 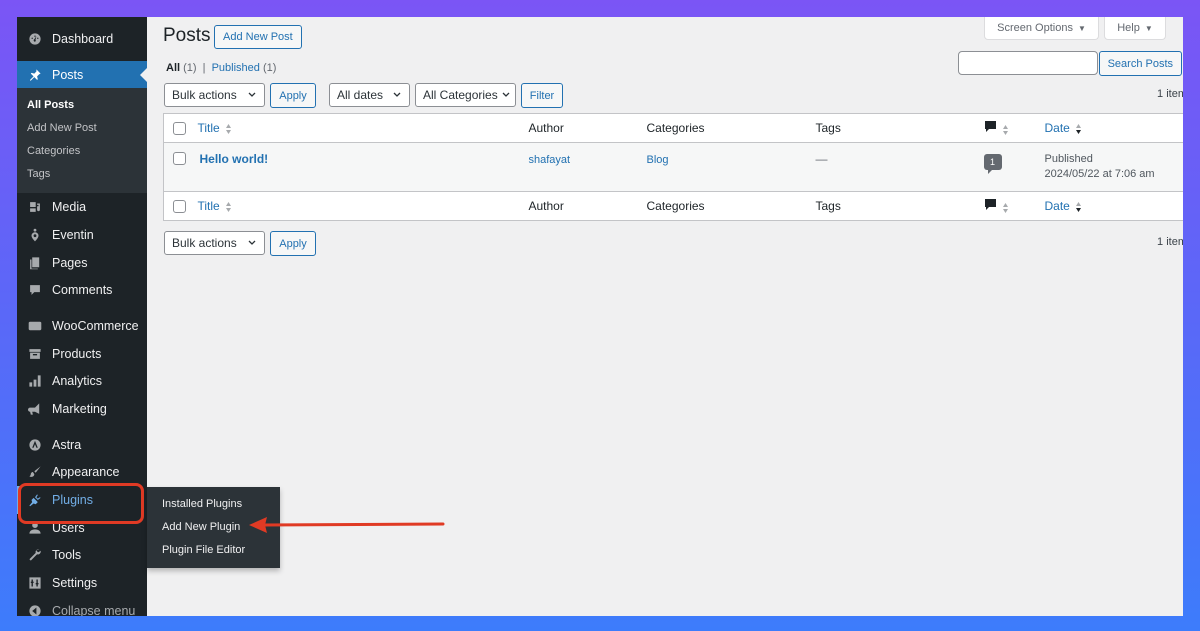 I want to click on column-categories-footer: Categories, so click(x=675, y=206).